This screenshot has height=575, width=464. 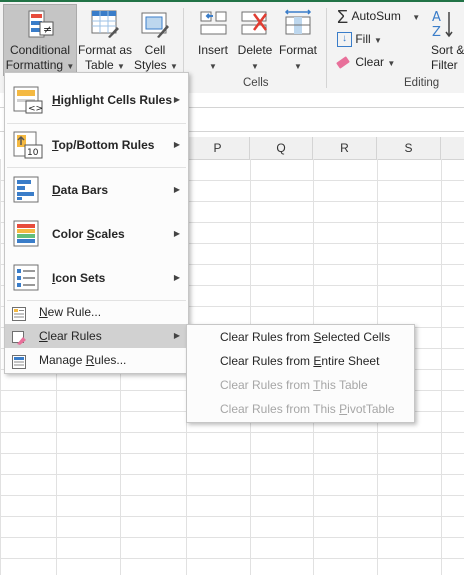 What do you see at coordinates (155, 50) in the screenshot?
I see `cell-styles-label-1: Cell` at bounding box center [155, 50].